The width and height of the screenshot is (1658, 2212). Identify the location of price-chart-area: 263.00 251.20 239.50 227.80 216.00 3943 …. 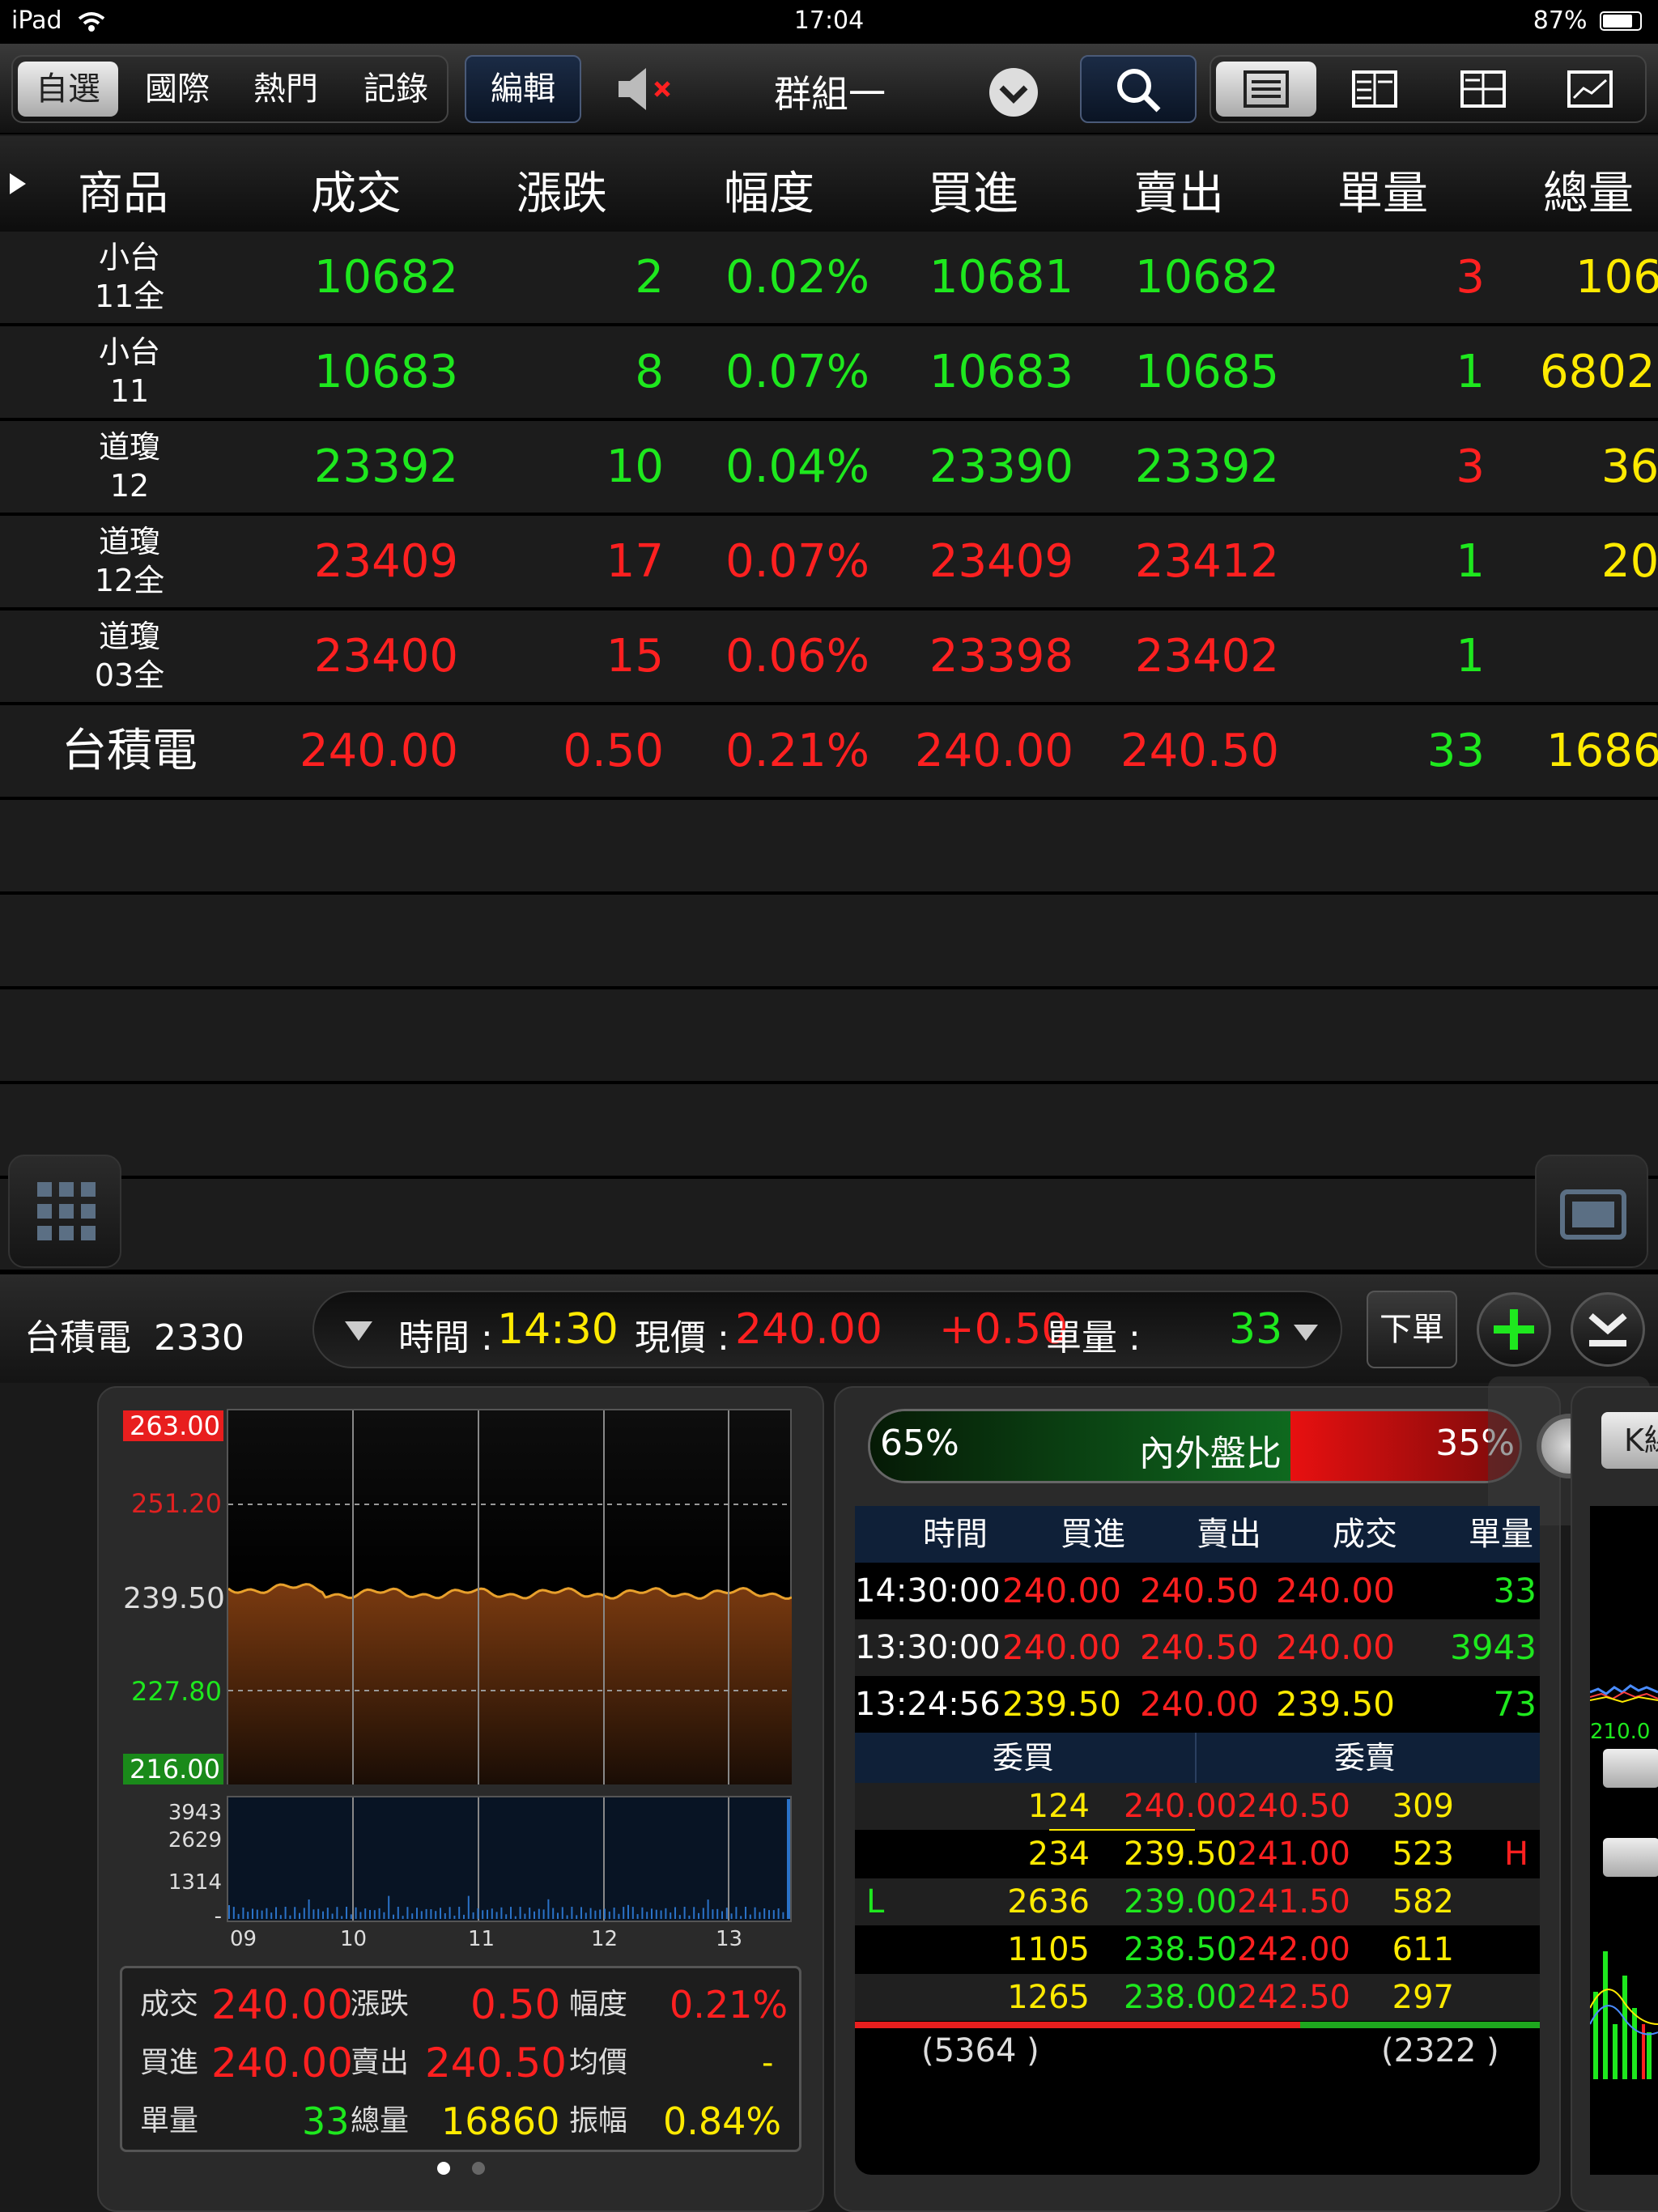
(461, 1680).